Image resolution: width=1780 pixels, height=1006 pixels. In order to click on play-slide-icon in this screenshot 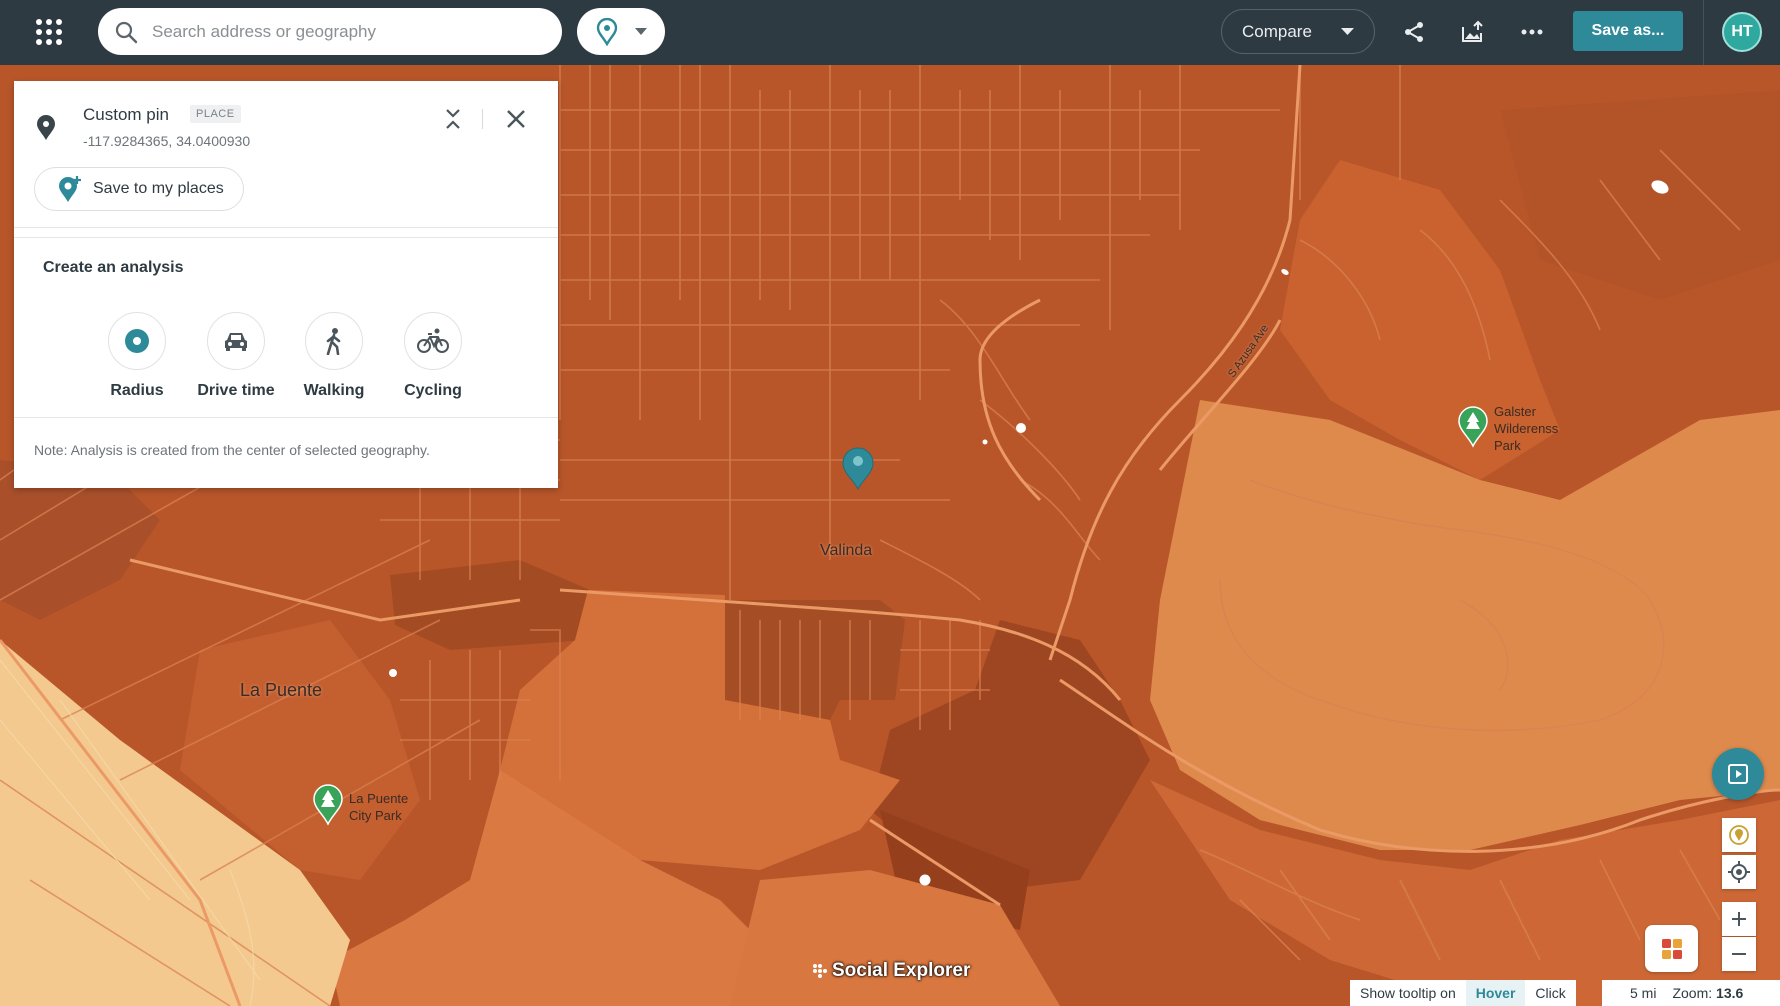, I will do `click(1738, 774)`.